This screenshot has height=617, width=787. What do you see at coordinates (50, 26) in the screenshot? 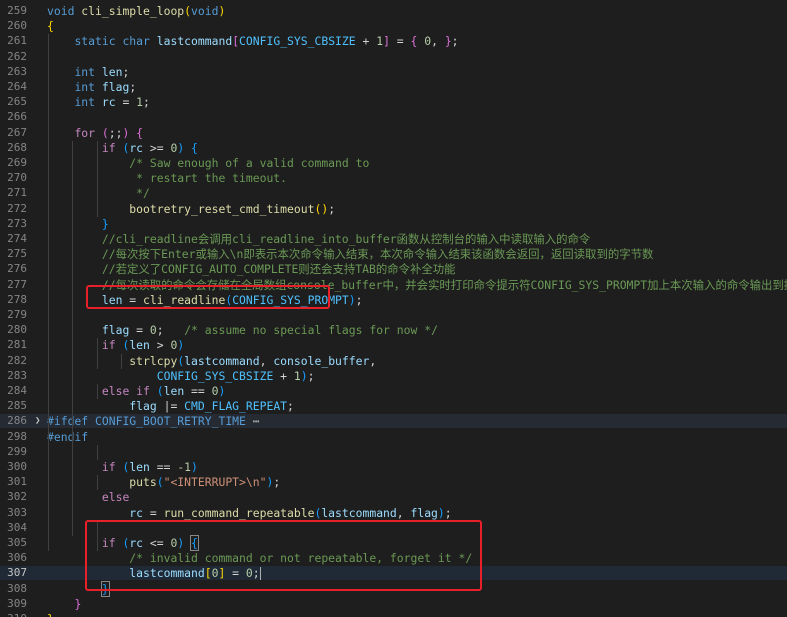
I see `code-text: {` at bounding box center [50, 26].